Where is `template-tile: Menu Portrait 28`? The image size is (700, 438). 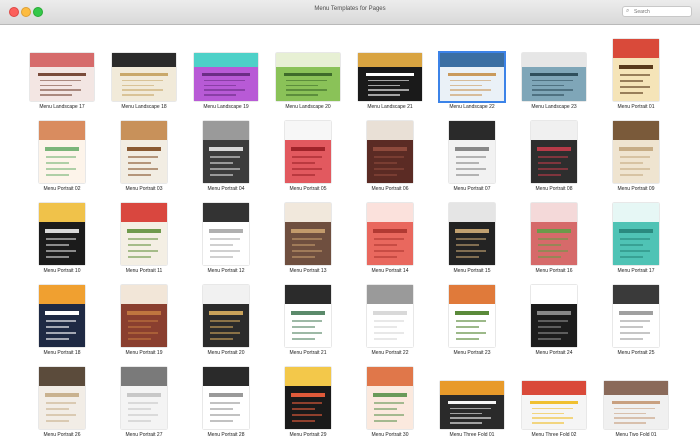 template-tile: Menu Portrait 28 is located at coordinates (226, 399).